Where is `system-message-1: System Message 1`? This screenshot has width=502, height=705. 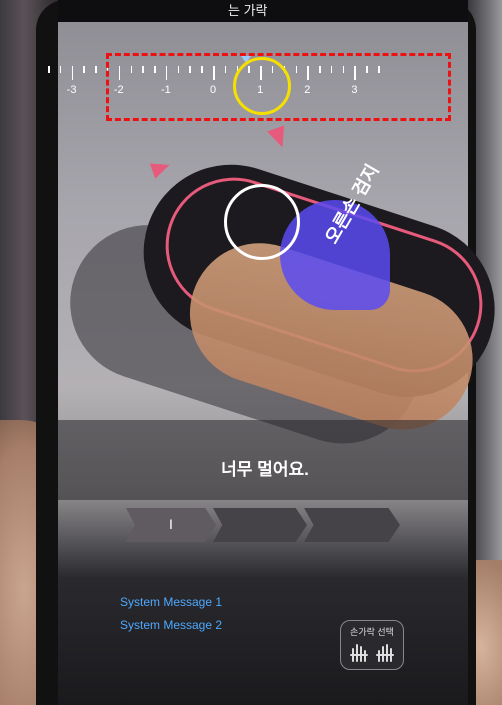 system-message-1: System Message 1 is located at coordinates (171, 602).